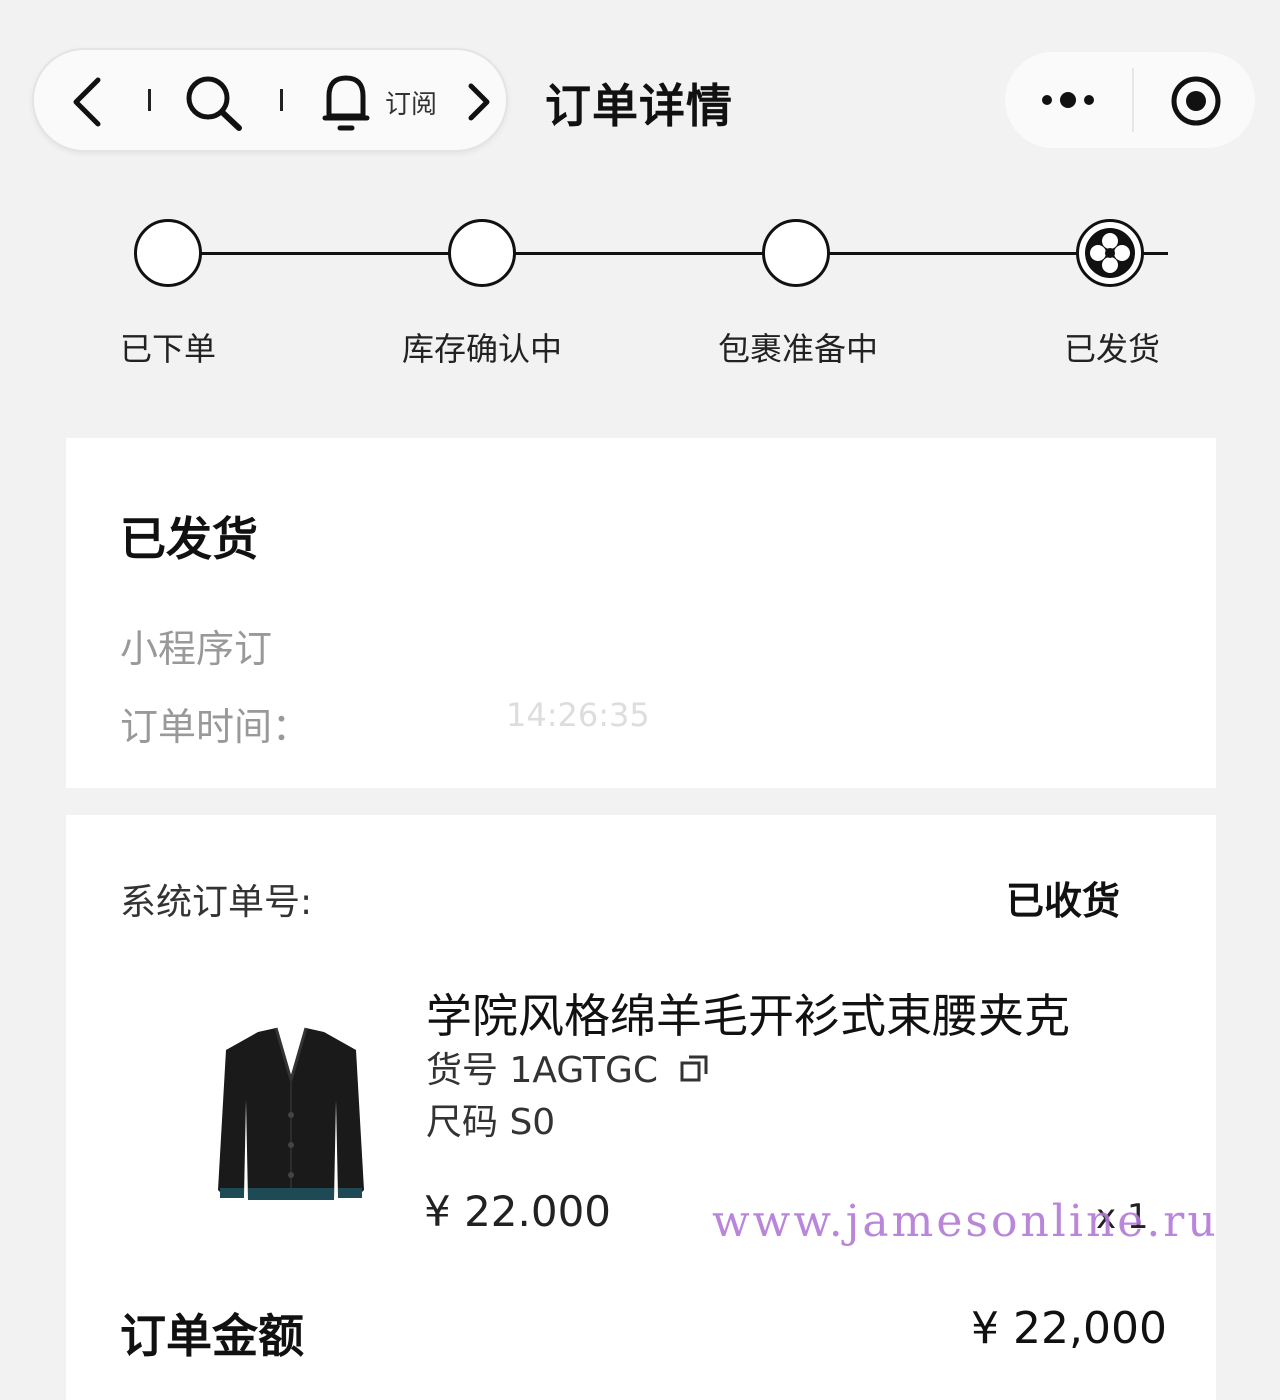 The height and width of the screenshot is (1400, 1280). What do you see at coordinates (491, 1122) in the screenshot?
I see `product-size: 尺码 S0` at bounding box center [491, 1122].